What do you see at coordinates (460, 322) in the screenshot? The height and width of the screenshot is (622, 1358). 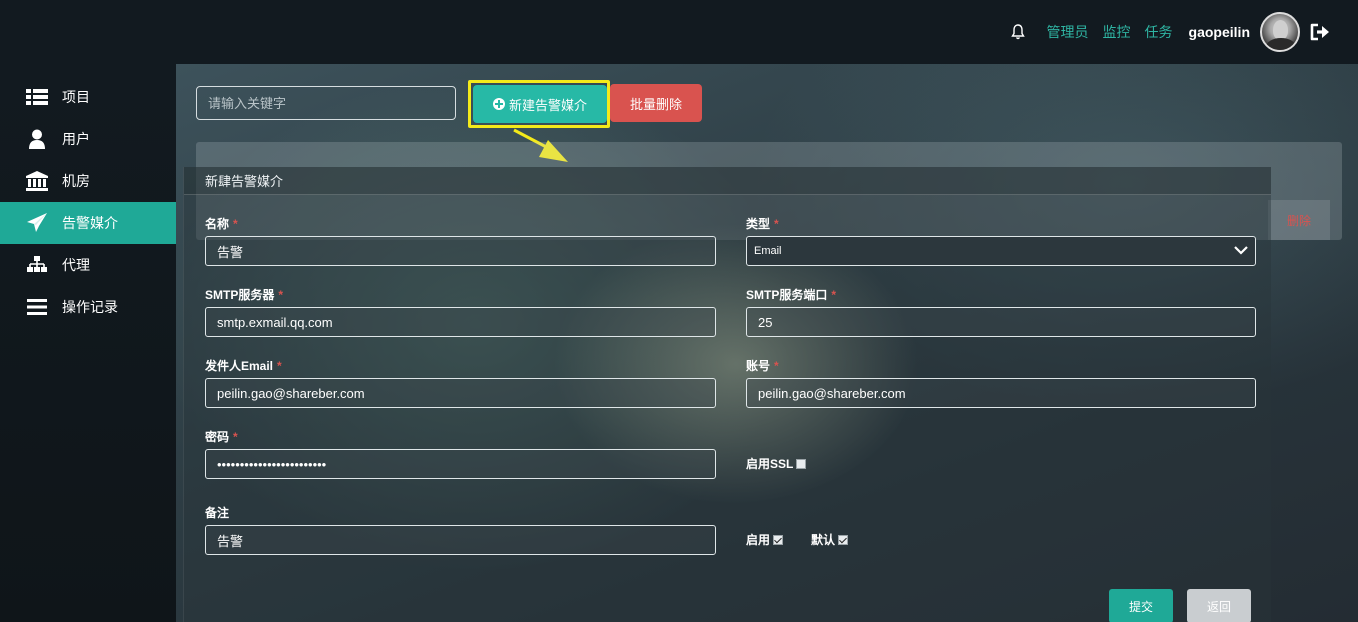 I see `smtp-server-field: smtp.exmail.qq.com` at bounding box center [460, 322].